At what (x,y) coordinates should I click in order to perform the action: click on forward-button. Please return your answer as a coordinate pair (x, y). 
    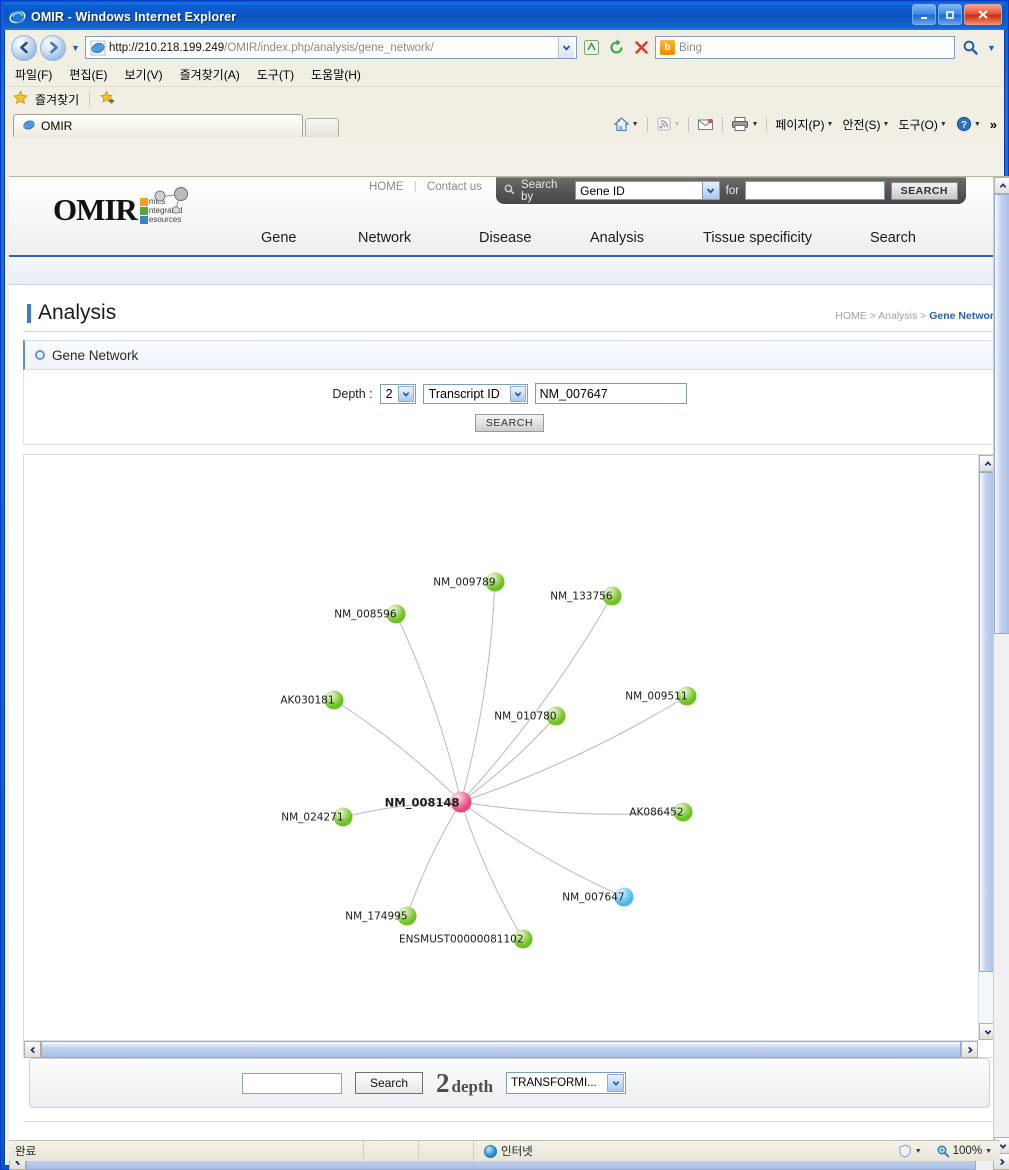
    Looking at the image, I should click on (53, 47).